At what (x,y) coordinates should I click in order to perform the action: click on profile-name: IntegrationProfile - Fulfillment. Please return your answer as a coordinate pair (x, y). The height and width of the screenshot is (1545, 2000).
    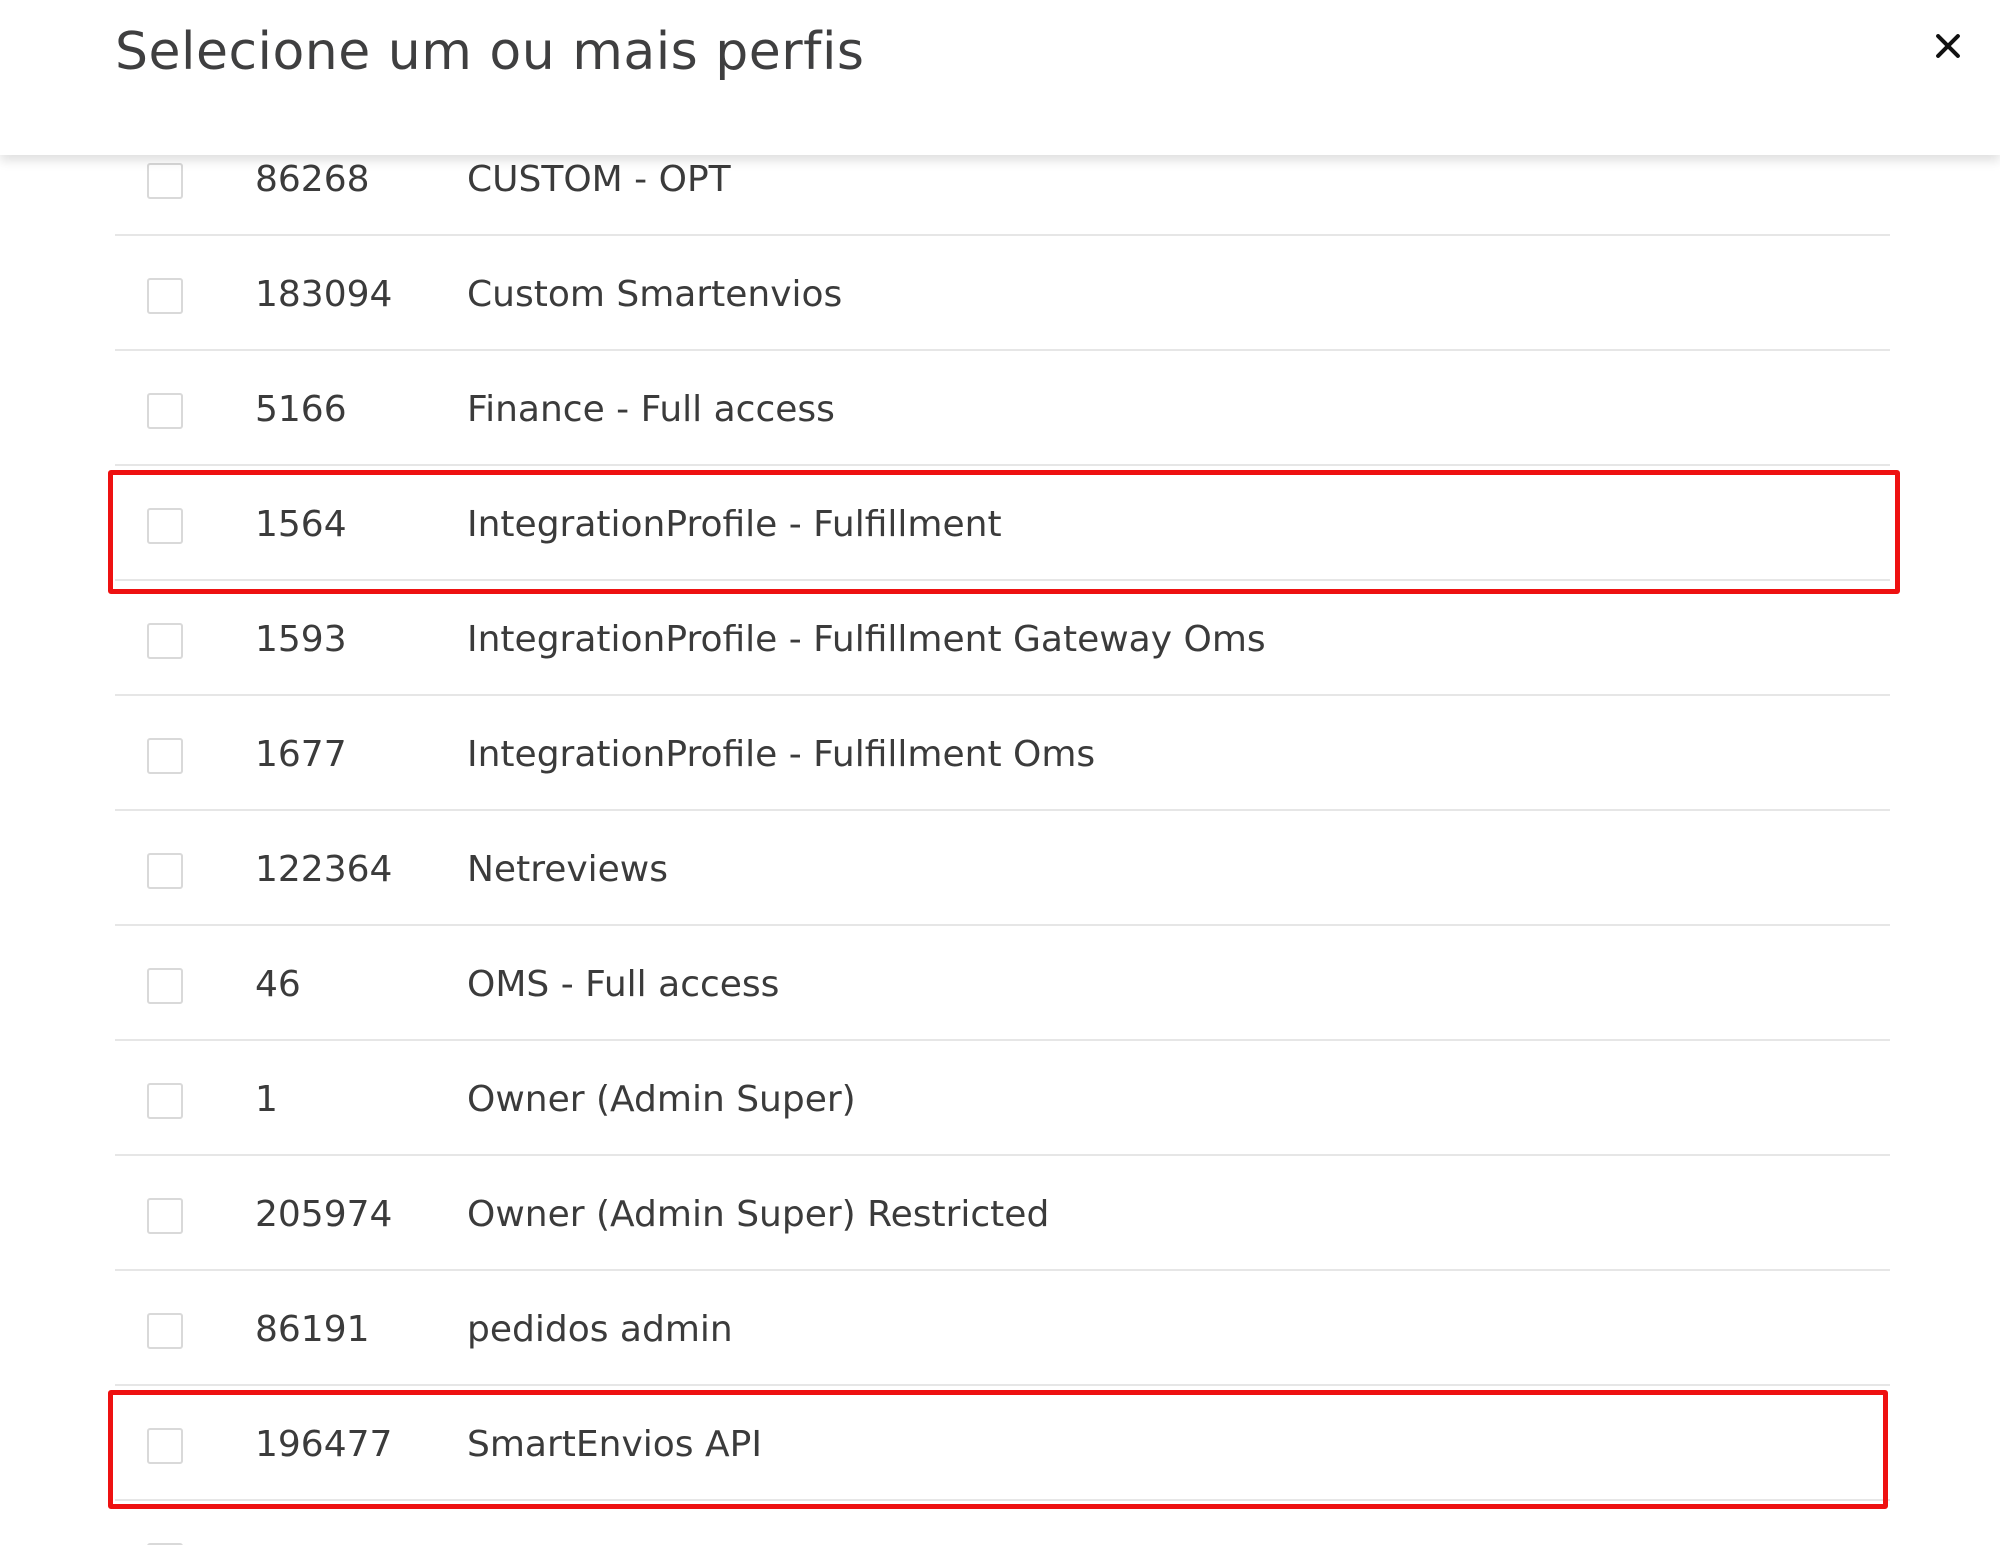
    Looking at the image, I should click on (734, 524).